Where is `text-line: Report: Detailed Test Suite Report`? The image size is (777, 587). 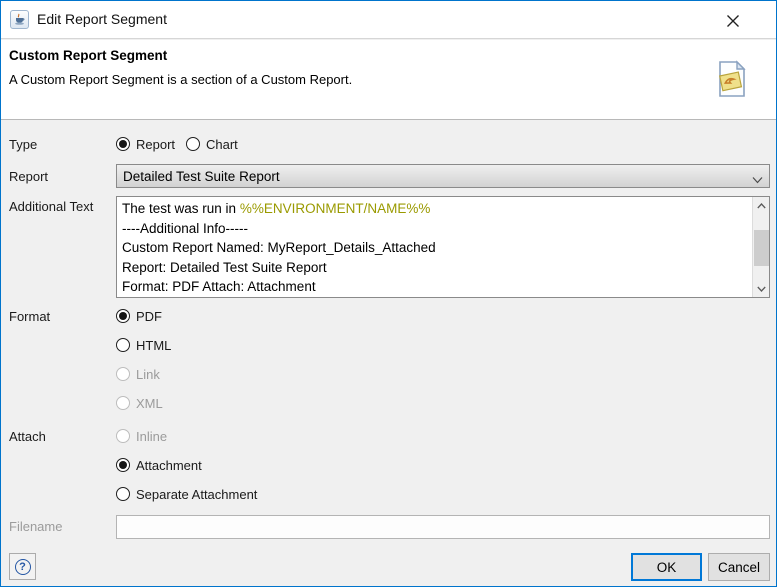
text-line: Report: Detailed Test Suite Report is located at coordinates (224, 267).